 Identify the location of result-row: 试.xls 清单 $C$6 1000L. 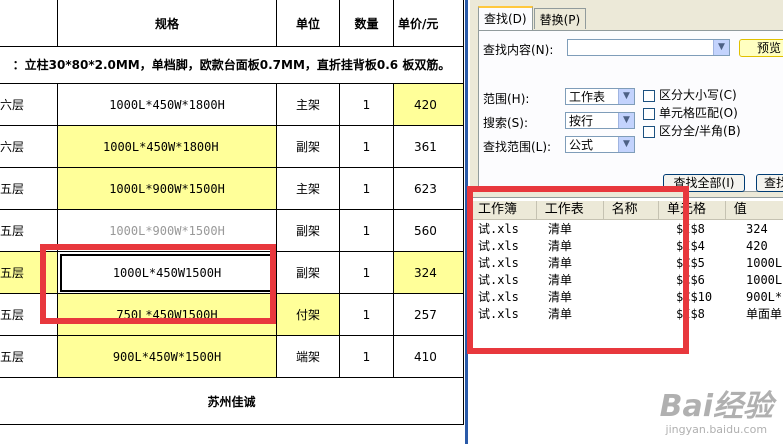
(626, 280).